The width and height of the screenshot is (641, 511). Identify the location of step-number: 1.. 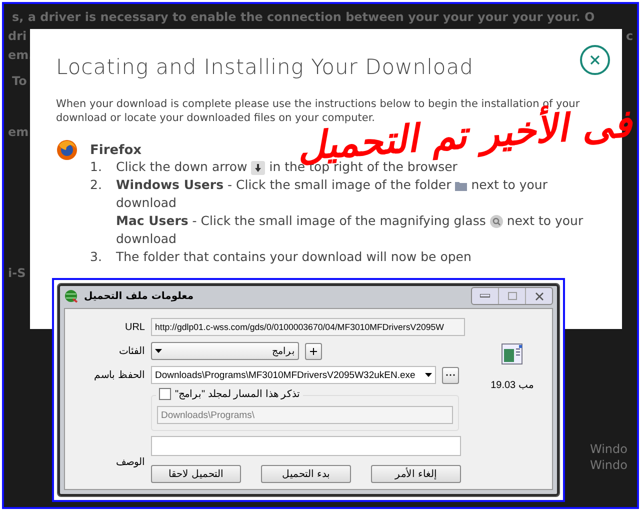
(96, 167).